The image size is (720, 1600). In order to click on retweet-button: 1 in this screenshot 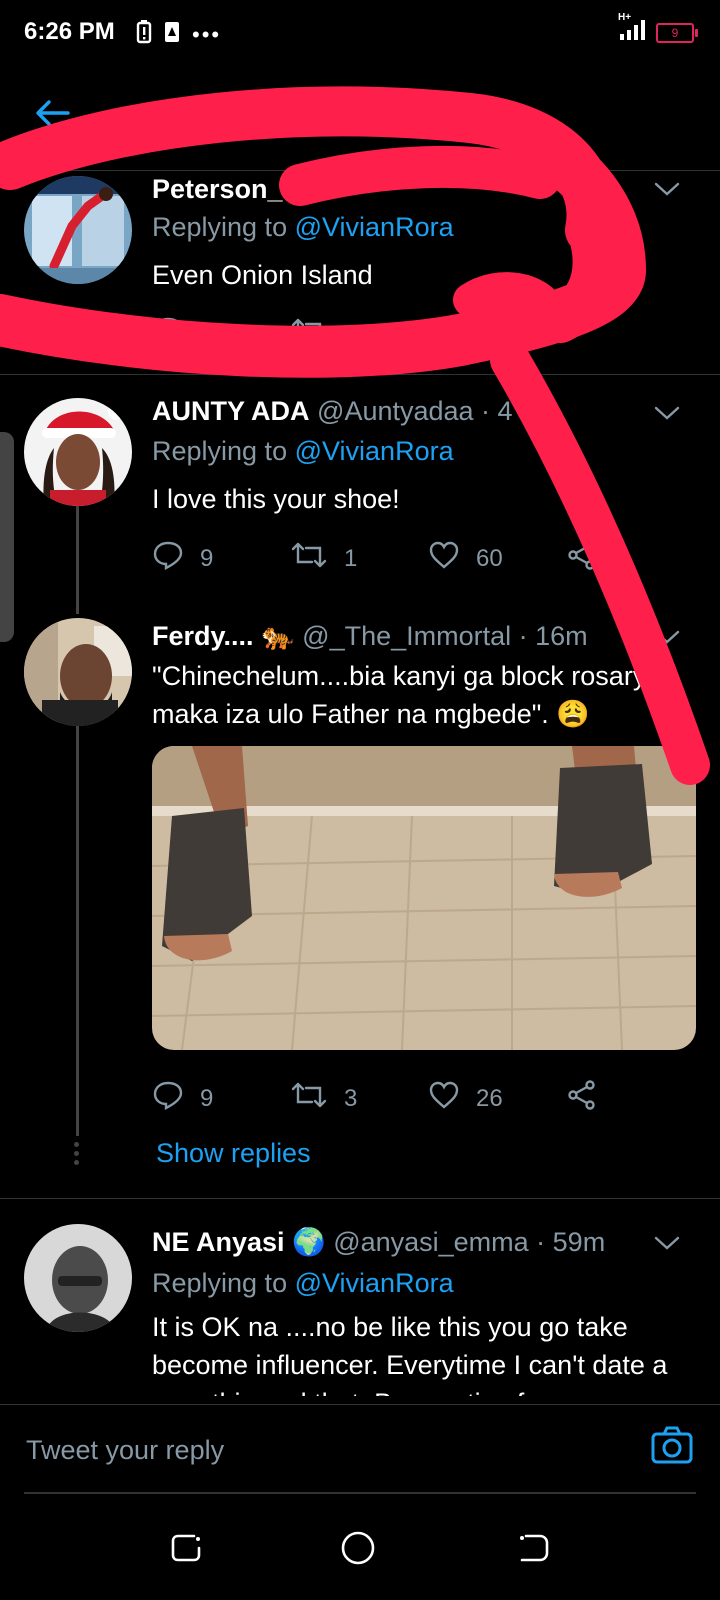, I will do `click(359, 558)`.